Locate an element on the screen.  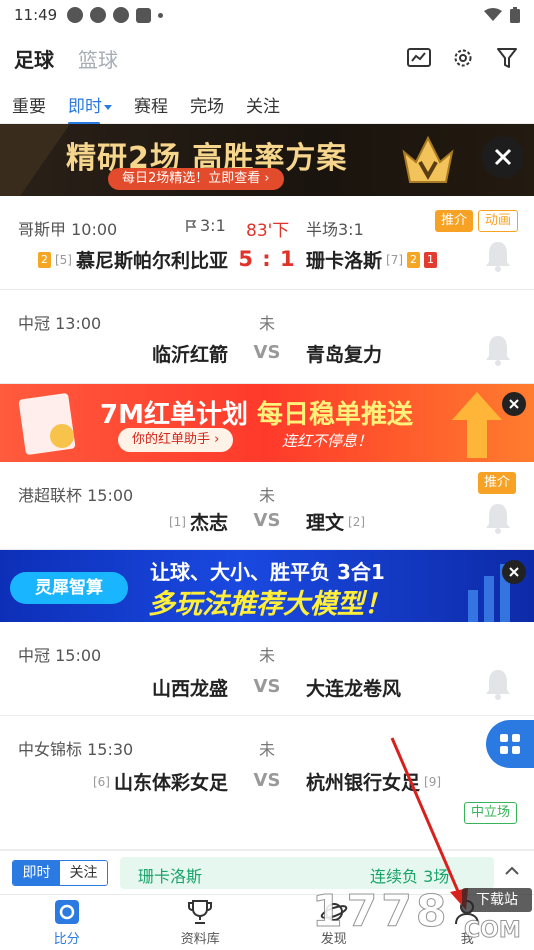
banner-line1: 让球、大小、胜平负 3合1 is located at coordinates (267, 572).